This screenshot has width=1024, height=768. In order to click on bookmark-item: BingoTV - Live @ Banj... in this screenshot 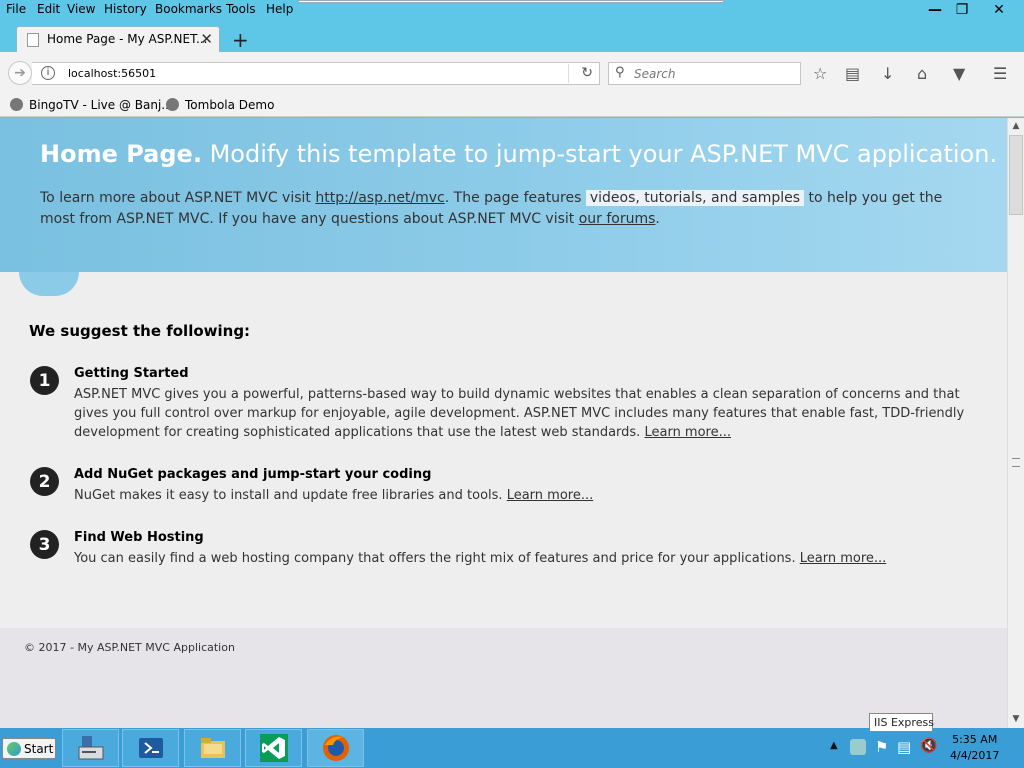, I will do `click(91, 105)`.